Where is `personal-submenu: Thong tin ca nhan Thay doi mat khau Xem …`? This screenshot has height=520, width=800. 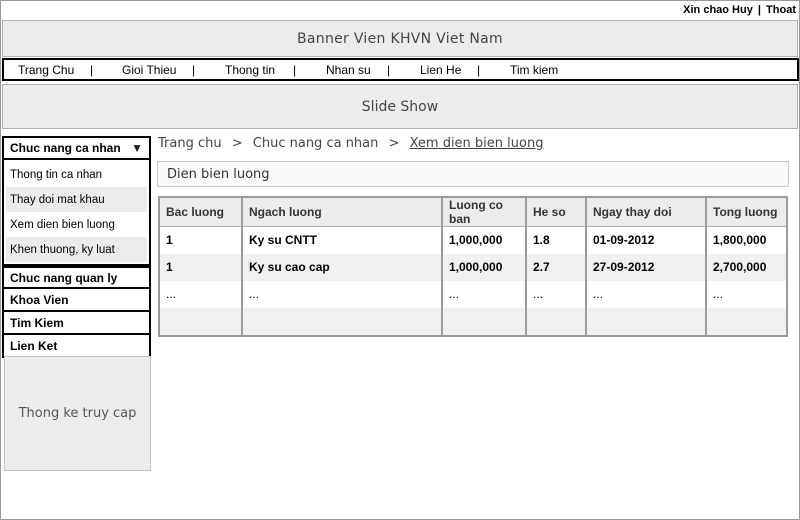
personal-submenu: Thong tin ca nhan Thay doi mat khau Xem … is located at coordinates (76, 213).